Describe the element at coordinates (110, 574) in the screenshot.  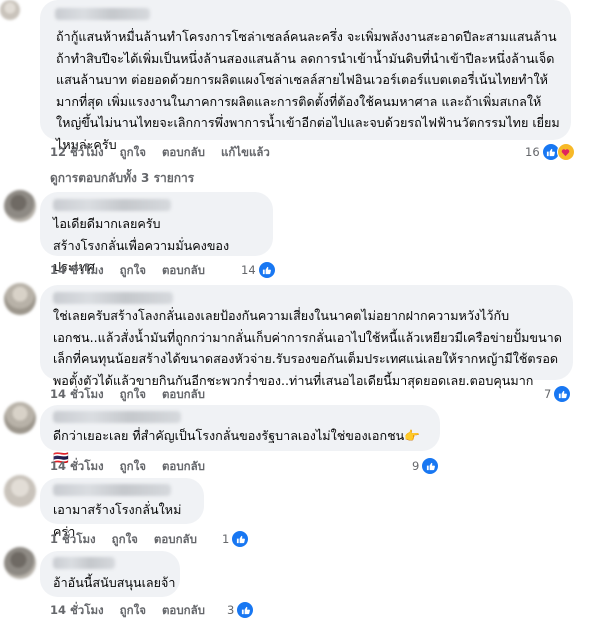
I see `comment-bubble: อ้าอันนี้สนับสนุนเลยจ้า` at that location.